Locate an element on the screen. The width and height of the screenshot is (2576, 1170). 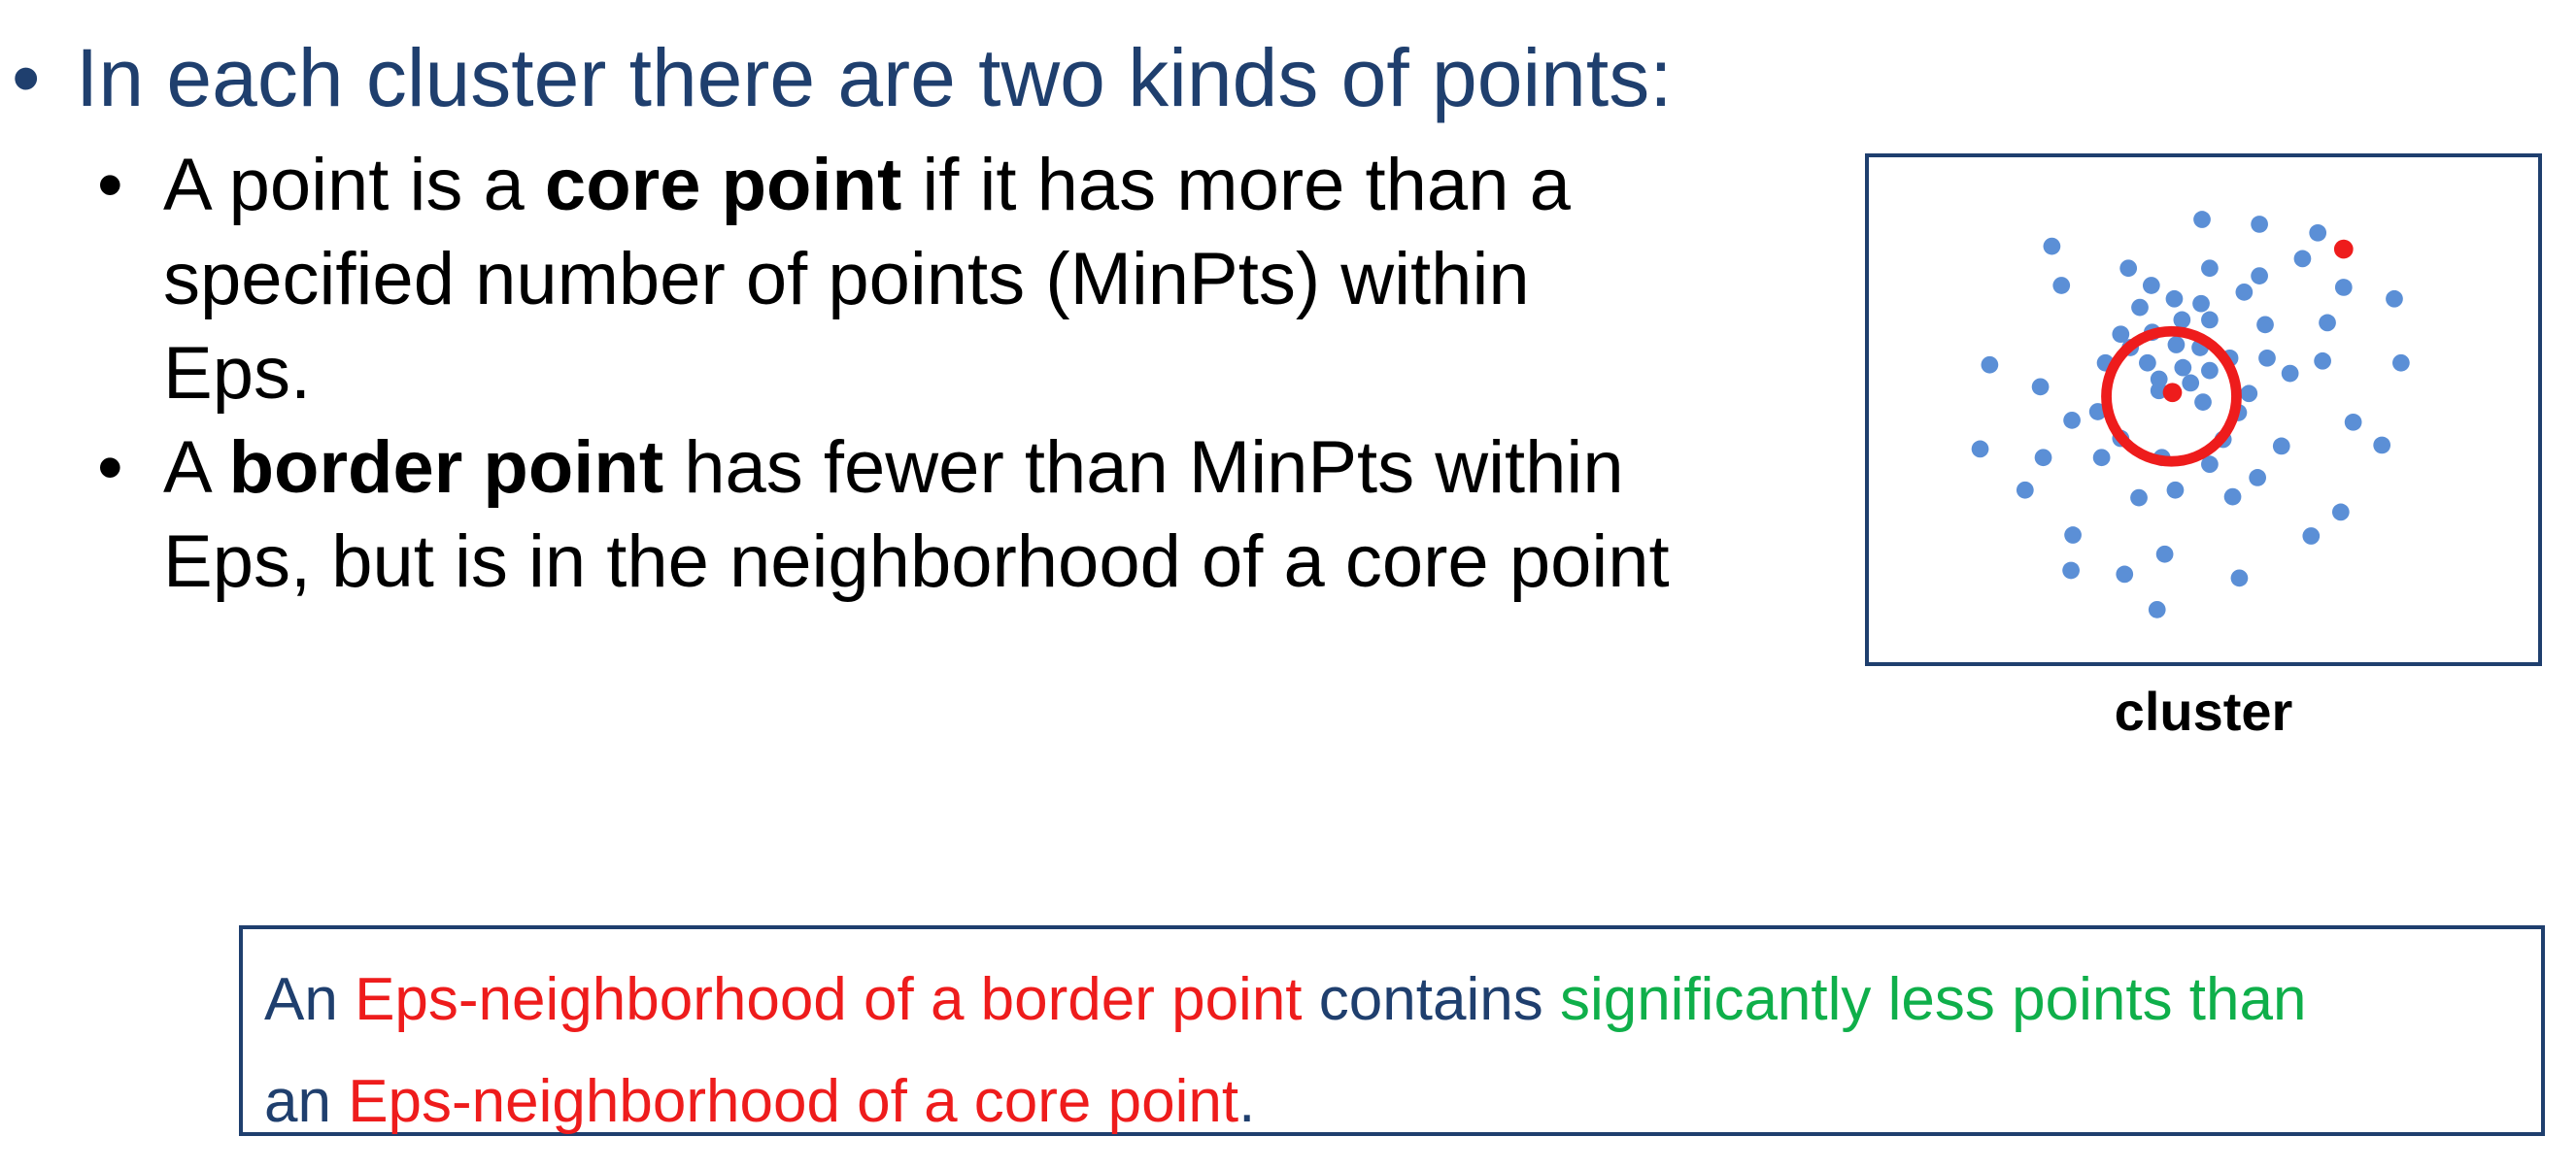
core-suffix: if it has more than a is located at coordinates (1236, 185).